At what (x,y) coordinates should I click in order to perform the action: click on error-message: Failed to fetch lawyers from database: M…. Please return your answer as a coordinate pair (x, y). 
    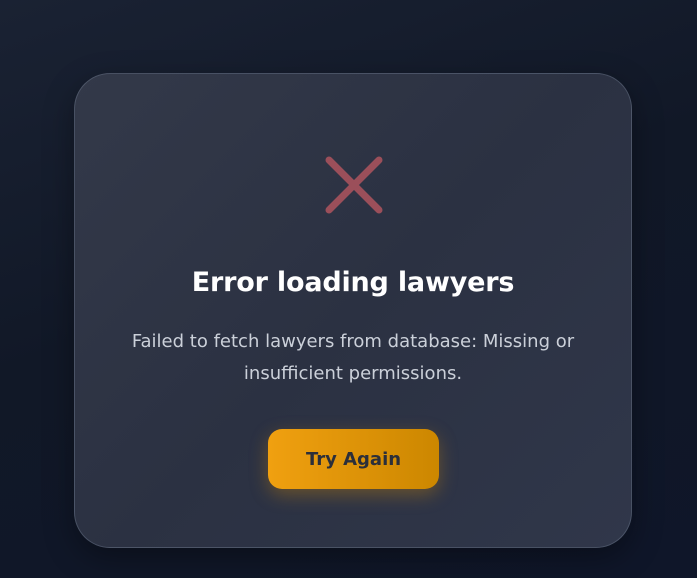
    Looking at the image, I should click on (353, 357).